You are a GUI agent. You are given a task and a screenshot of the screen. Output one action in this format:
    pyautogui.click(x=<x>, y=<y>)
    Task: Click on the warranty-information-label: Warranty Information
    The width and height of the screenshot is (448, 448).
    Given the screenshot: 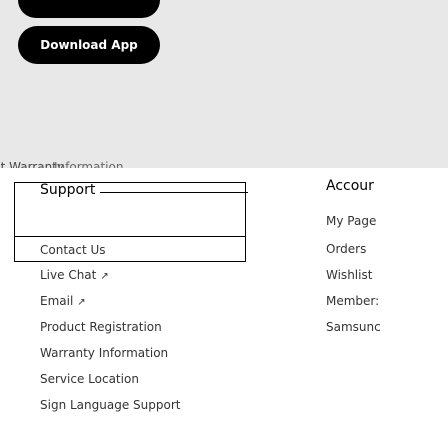 What is the action you would take?
    pyautogui.click(x=104, y=353)
    